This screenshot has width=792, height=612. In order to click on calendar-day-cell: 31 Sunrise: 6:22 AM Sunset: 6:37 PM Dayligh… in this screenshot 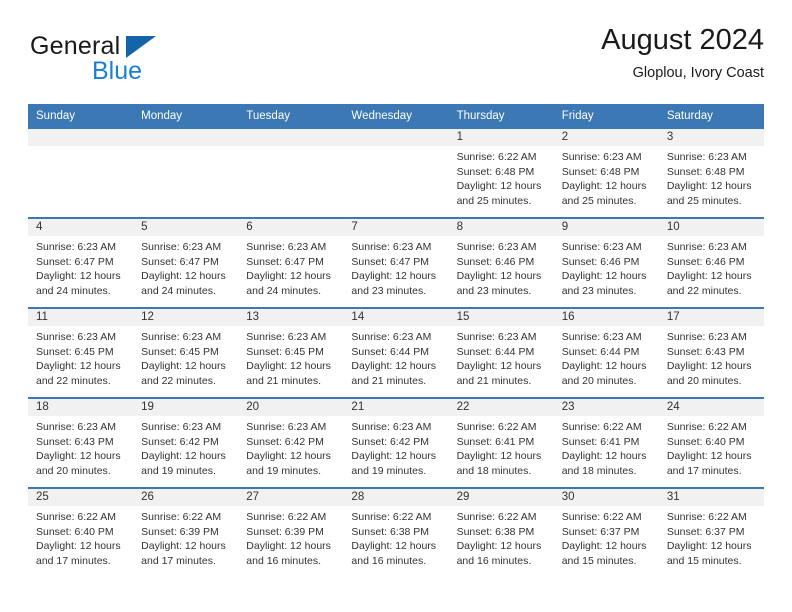, I will do `click(711, 532)`.